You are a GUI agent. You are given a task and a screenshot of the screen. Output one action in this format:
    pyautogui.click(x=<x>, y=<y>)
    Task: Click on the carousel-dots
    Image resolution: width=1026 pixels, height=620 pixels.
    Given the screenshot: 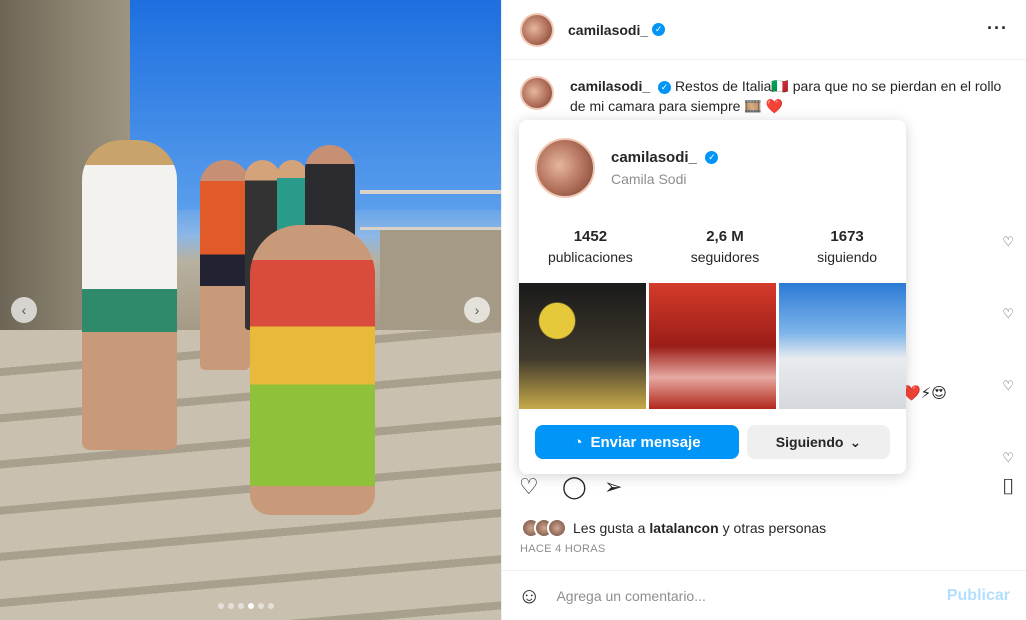 What is the action you would take?
    pyautogui.click(x=246, y=606)
    